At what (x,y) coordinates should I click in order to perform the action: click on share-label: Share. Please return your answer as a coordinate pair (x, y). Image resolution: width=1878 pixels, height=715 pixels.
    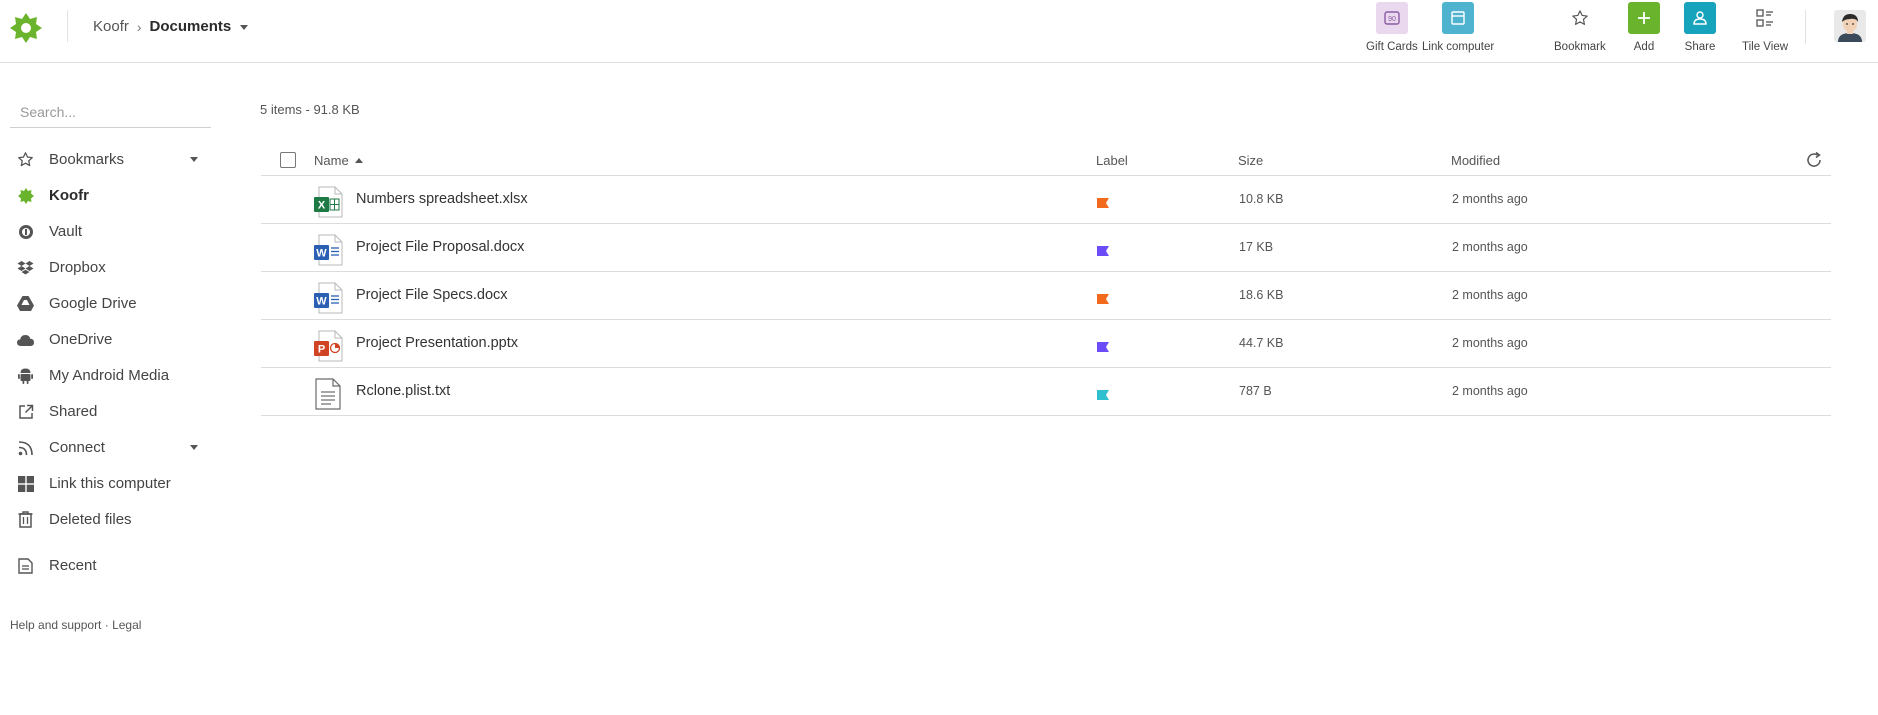
    Looking at the image, I should click on (1700, 47).